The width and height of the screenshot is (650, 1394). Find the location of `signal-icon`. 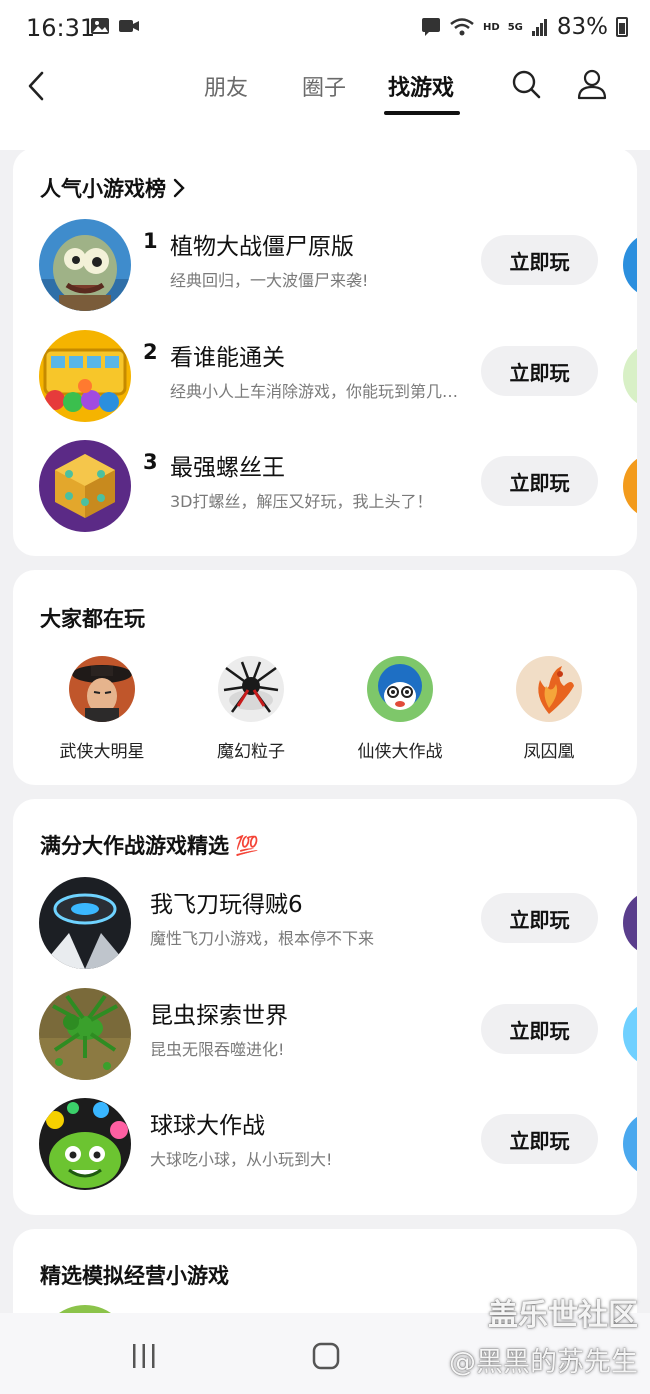

signal-icon is located at coordinates (539, 27).